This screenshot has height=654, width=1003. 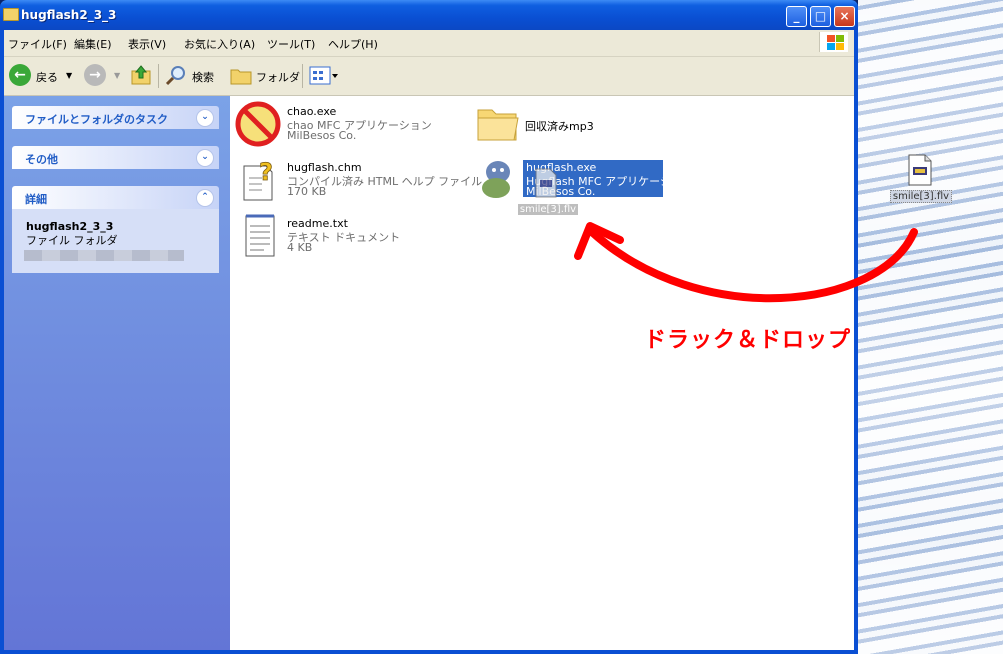 What do you see at coordinates (322, 135) in the screenshot?
I see `file-company: MilBesos Co.` at bounding box center [322, 135].